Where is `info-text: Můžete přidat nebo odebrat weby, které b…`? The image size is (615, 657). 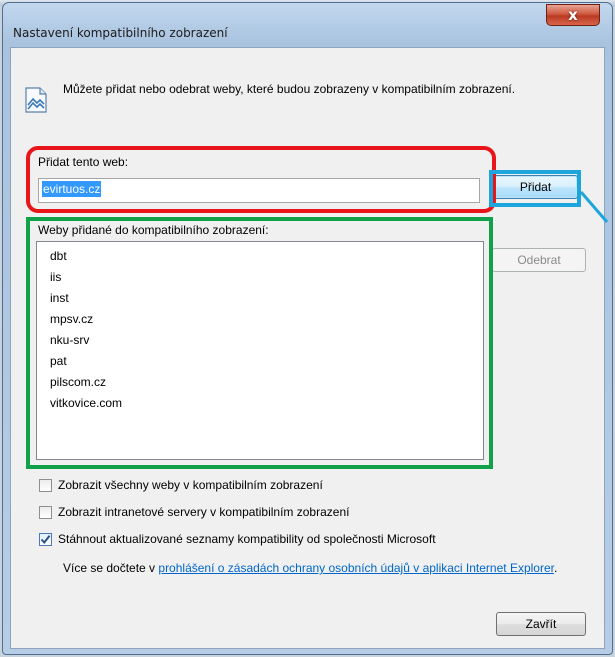 info-text: Můžete přidat nebo odebrat weby, které b… is located at coordinates (289, 89).